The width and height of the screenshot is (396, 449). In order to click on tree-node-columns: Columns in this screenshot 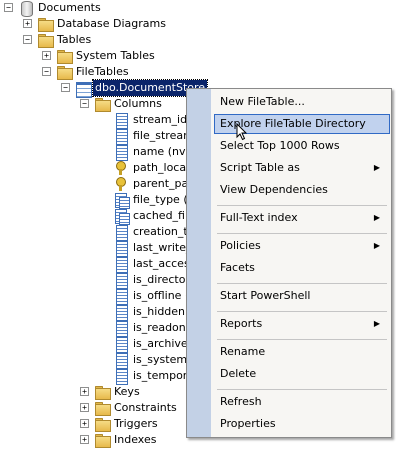, I will do `click(129, 104)`.